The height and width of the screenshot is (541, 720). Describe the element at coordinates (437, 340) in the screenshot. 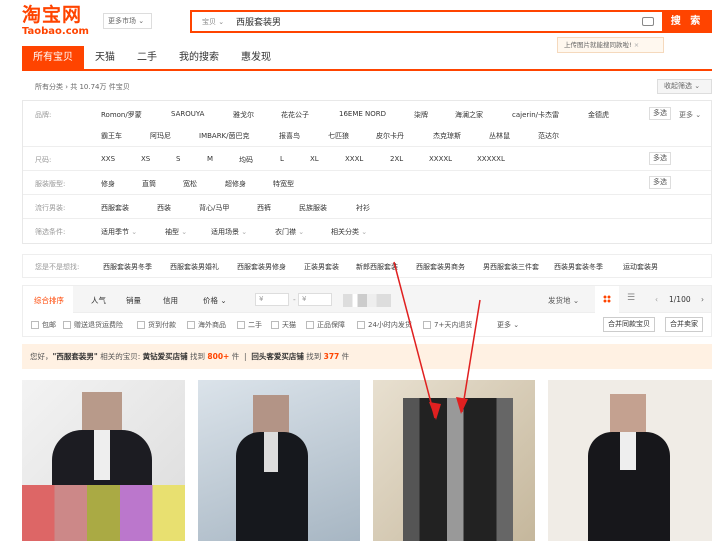

I see `annotation-arrows` at that location.